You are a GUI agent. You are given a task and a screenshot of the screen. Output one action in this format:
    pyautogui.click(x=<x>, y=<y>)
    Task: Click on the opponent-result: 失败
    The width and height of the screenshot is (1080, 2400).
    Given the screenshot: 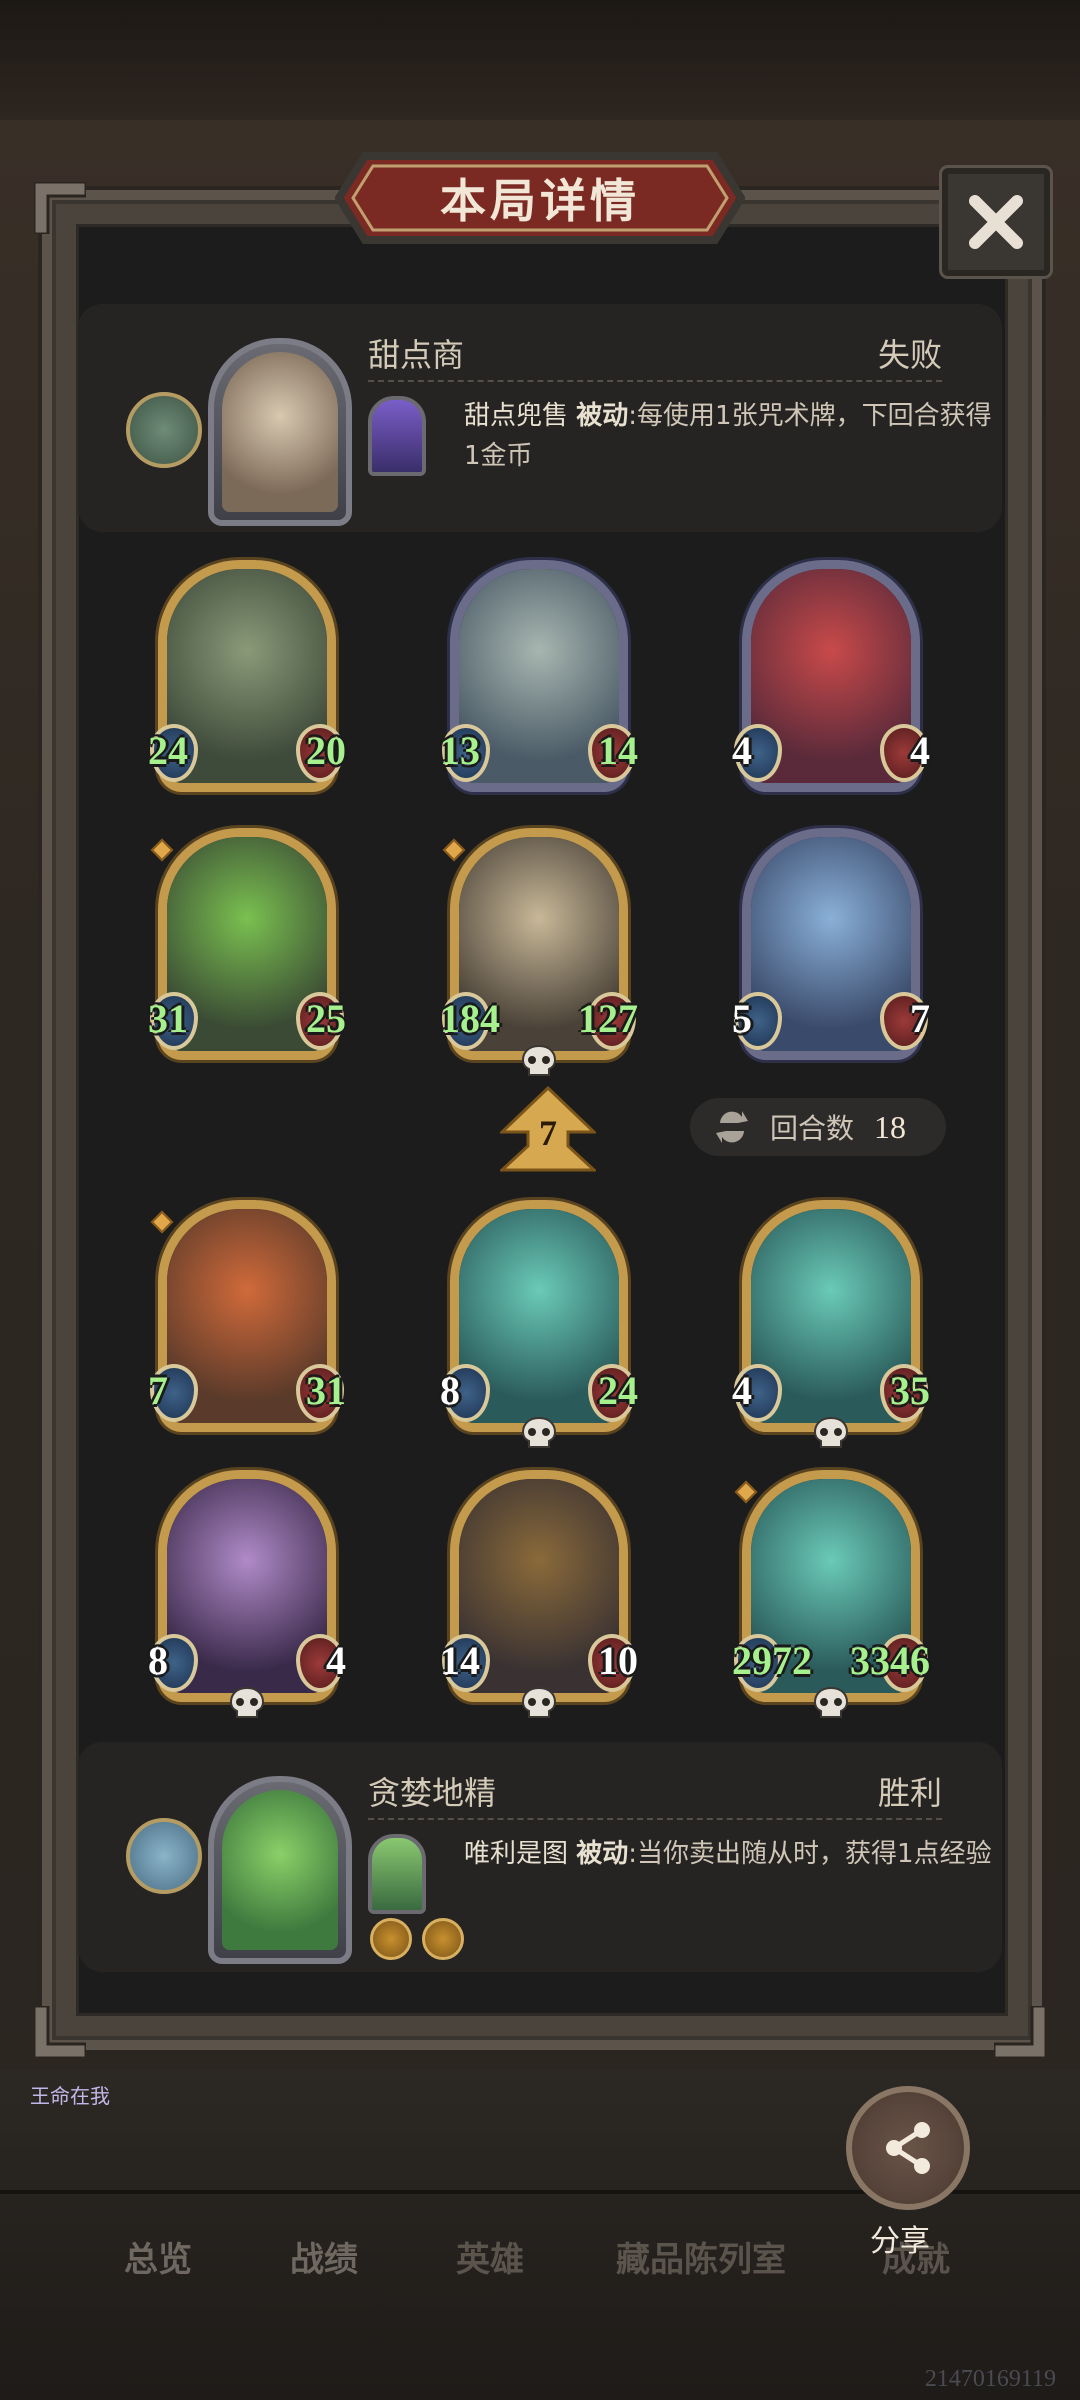 What is the action you would take?
    pyautogui.click(x=909, y=355)
    